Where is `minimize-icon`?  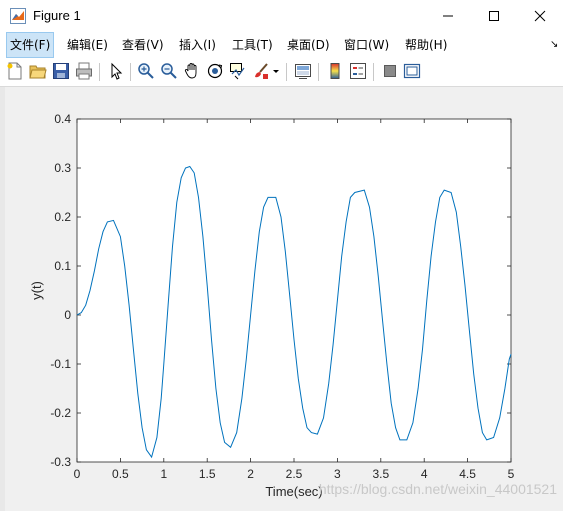 minimize-icon is located at coordinates (448, 16).